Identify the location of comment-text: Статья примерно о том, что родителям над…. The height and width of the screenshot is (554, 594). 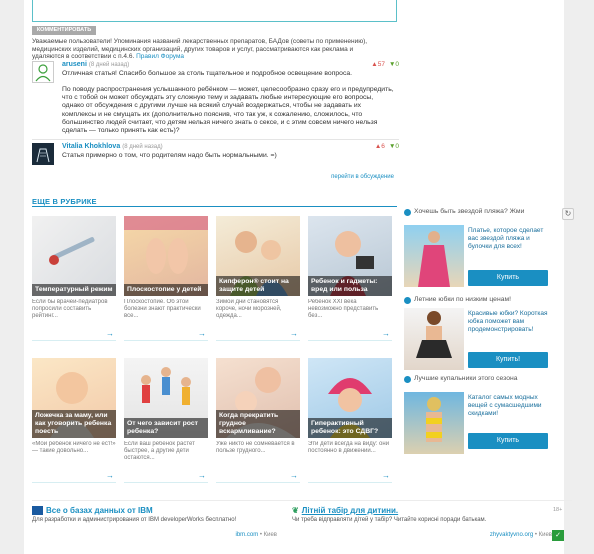
(169, 155).